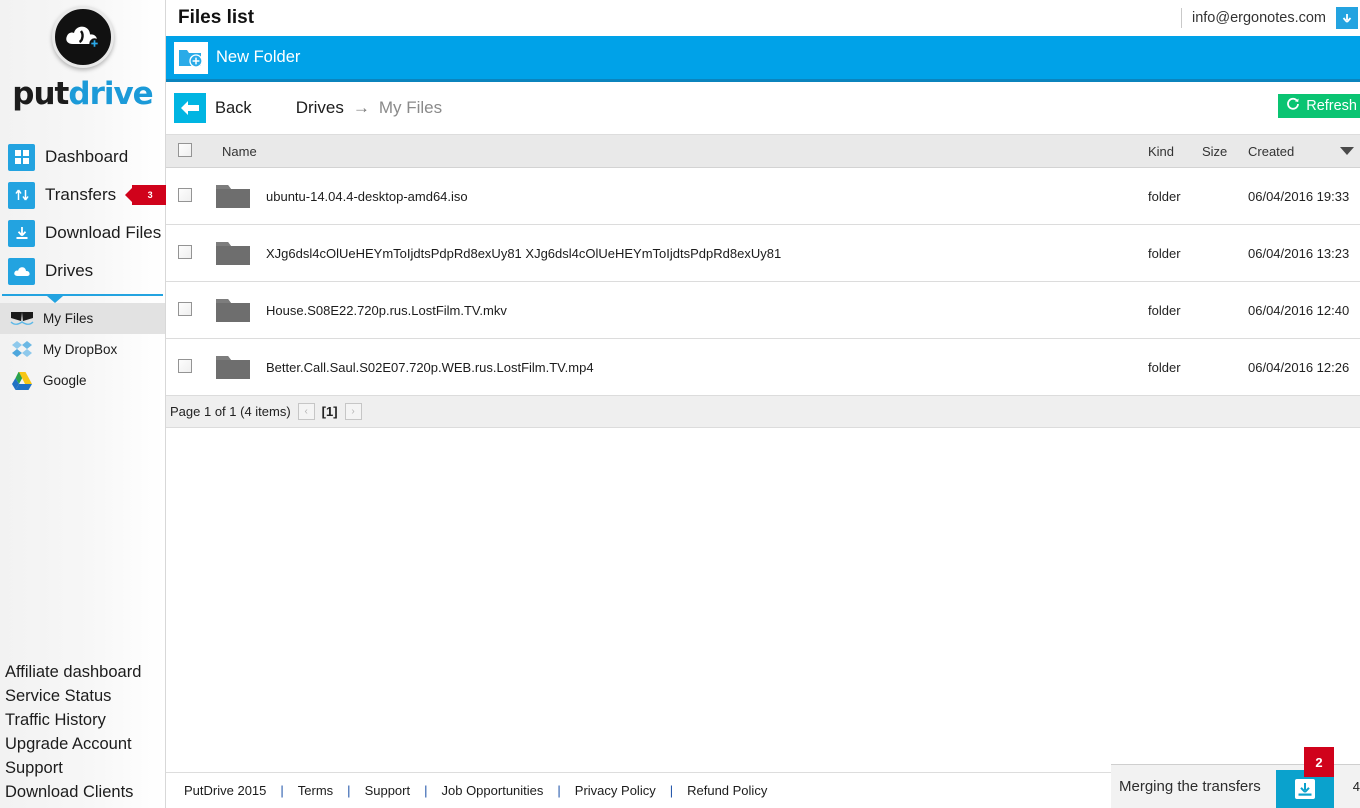 The width and height of the screenshot is (1360, 808). I want to click on sidebar-item-download-files: Download Files, so click(82, 233).